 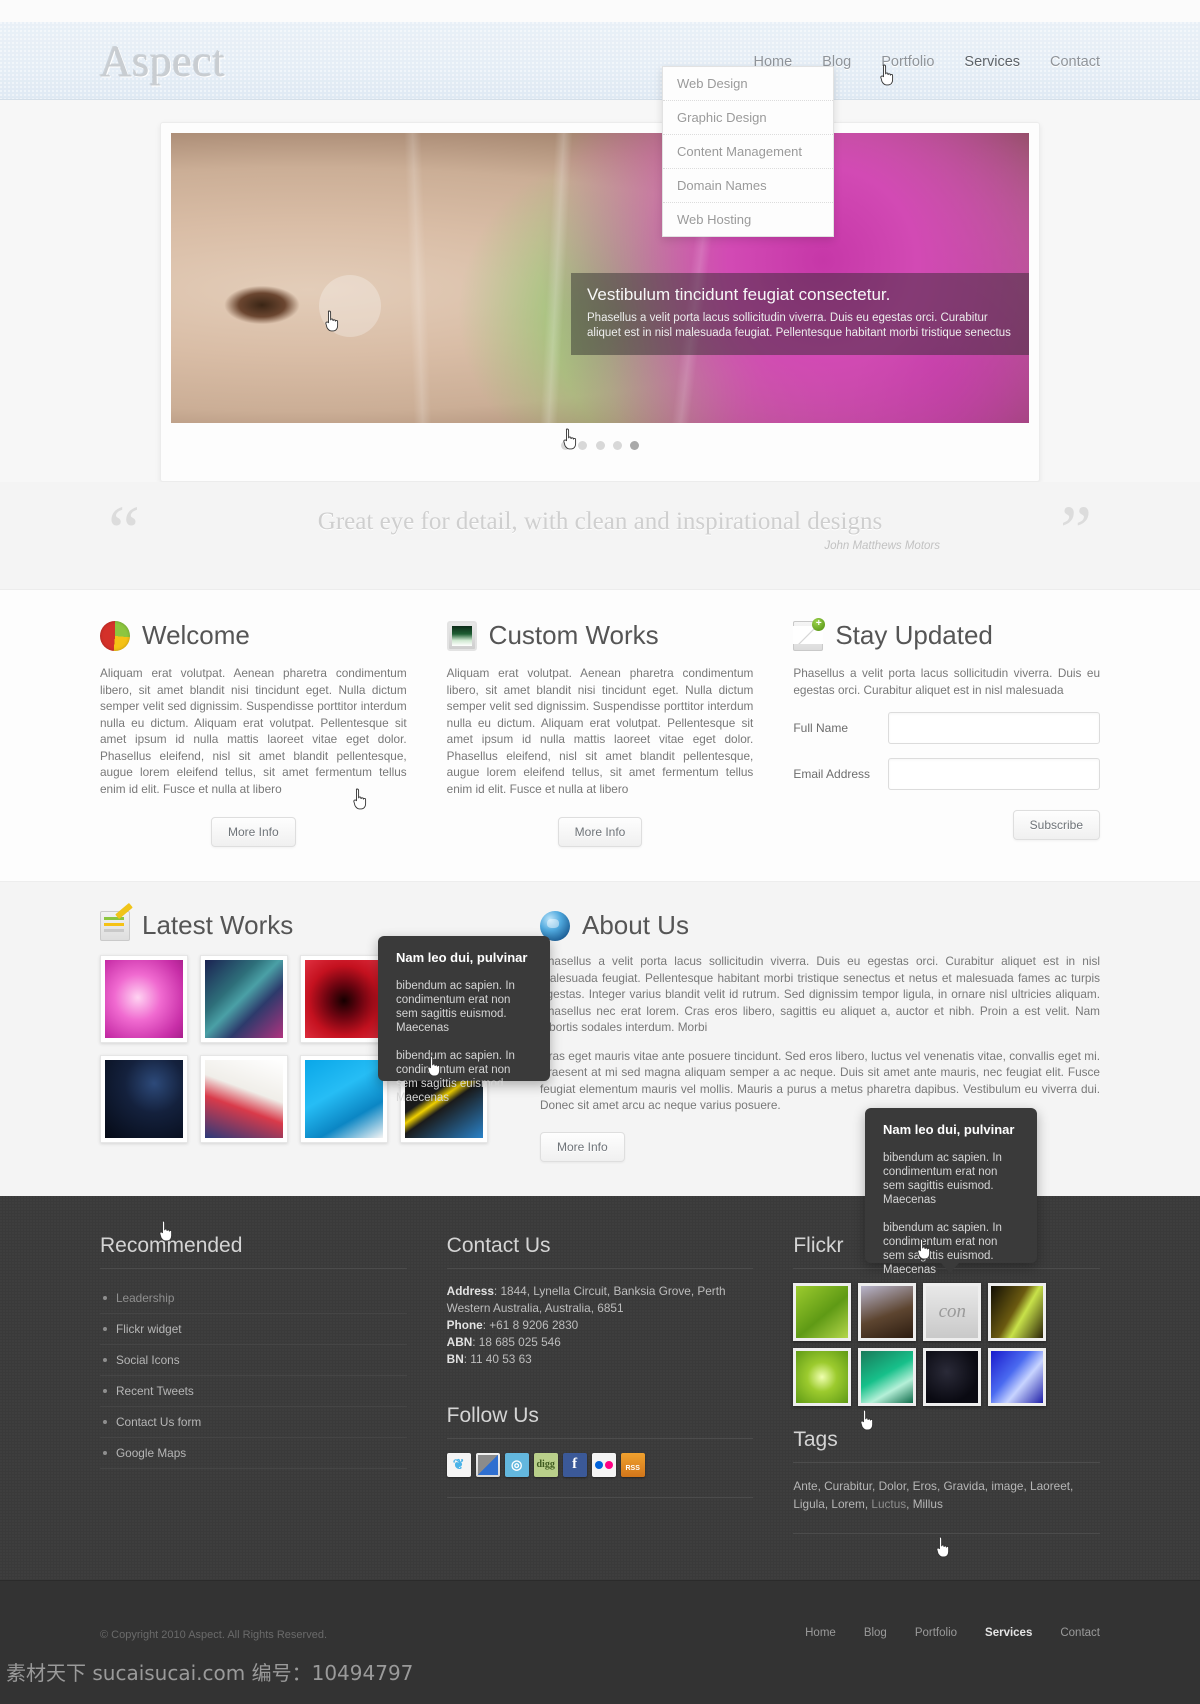 What do you see at coordinates (501, 1358) in the screenshot?
I see `bn-value: 11 40 53 63` at bounding box center [501, 1358].